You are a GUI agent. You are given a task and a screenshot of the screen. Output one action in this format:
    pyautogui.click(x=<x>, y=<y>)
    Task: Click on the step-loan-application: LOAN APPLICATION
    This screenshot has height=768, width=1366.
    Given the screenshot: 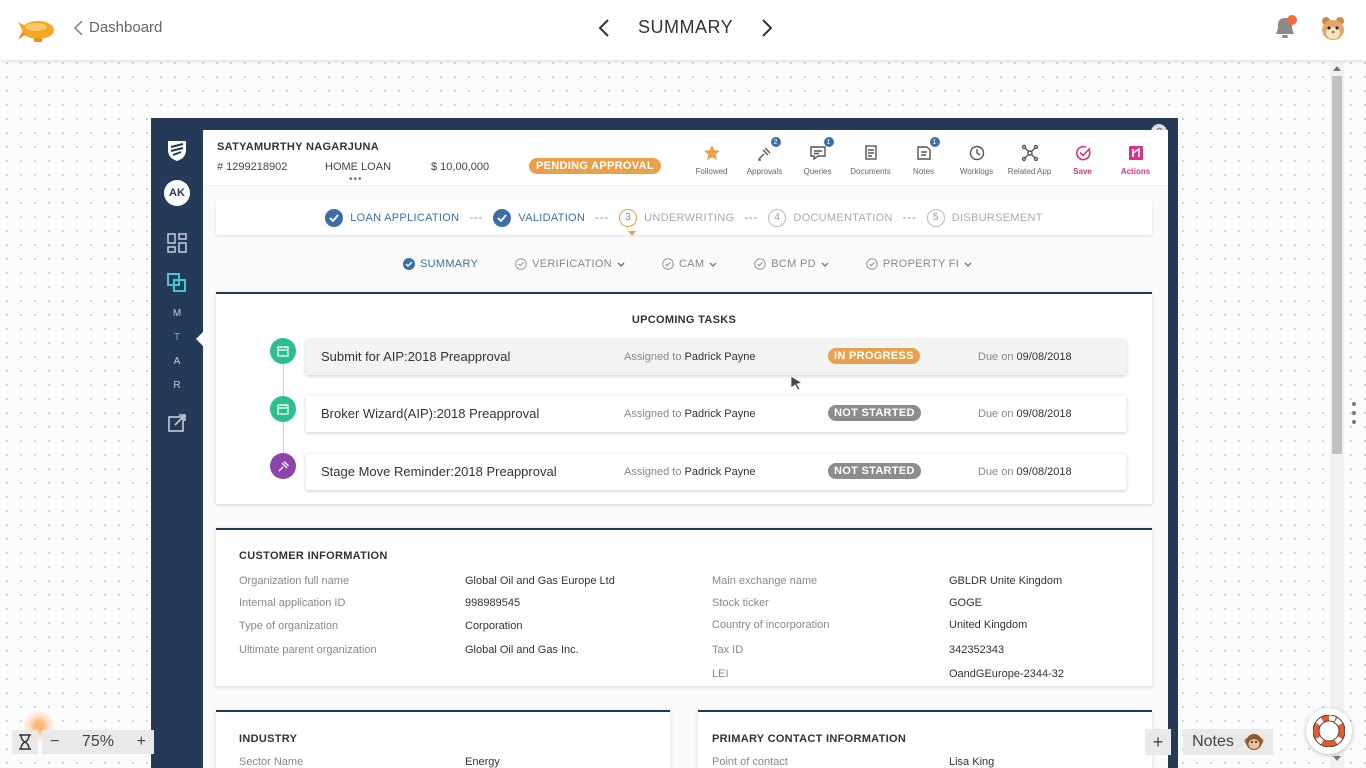 What is the action you would take?
    pyautogui.click(x=392, y=217)
    